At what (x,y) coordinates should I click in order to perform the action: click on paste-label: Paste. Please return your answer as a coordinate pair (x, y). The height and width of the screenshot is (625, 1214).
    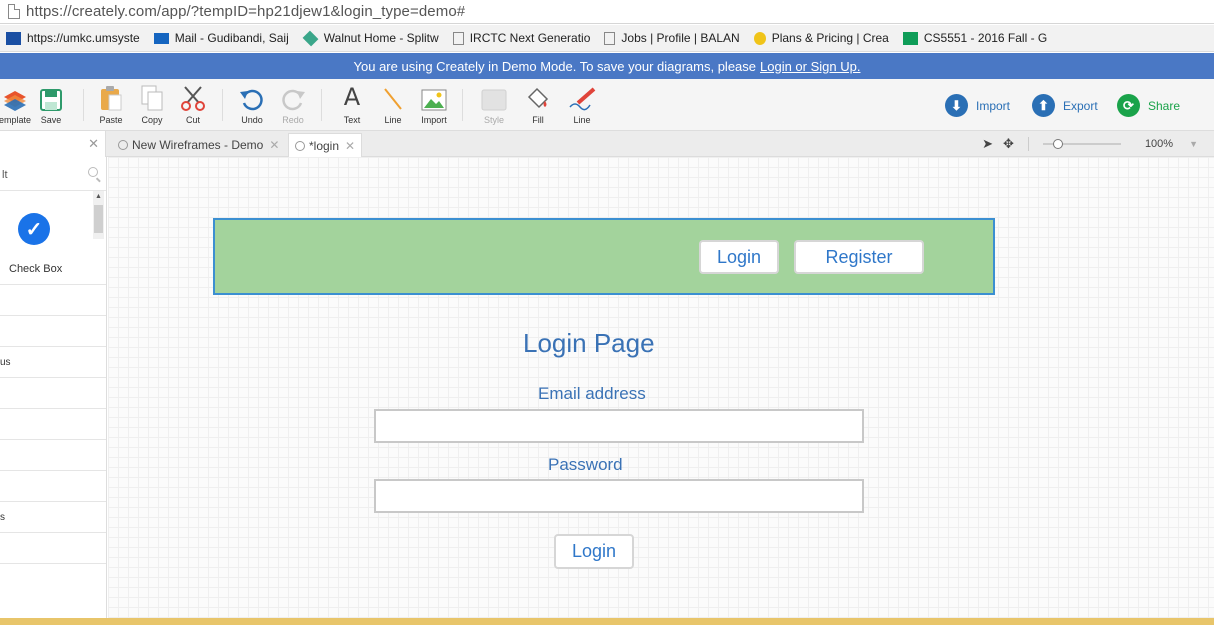
    Looking at the image, I should click on (111, 120).